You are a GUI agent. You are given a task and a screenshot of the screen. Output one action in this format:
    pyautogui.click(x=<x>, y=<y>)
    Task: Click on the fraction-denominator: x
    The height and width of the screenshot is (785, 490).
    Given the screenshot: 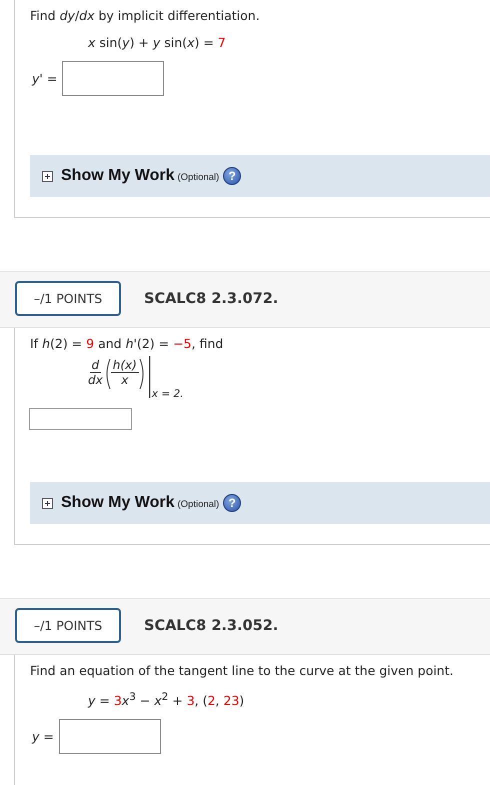 What is the action you would take?
    pyautogui.click(x=124, y=380)
    